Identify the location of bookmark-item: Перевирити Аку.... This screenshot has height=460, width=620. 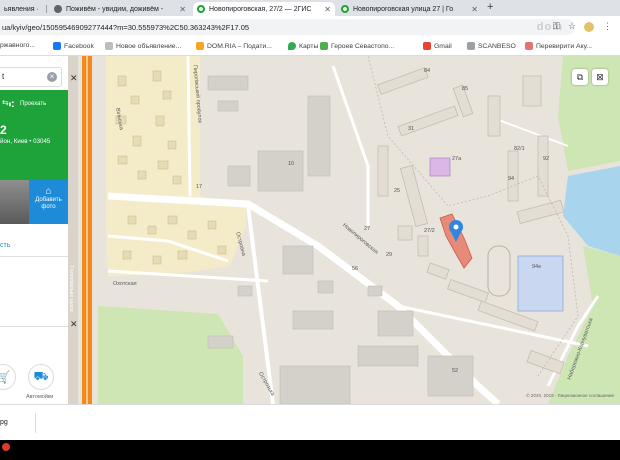
(558, 46).